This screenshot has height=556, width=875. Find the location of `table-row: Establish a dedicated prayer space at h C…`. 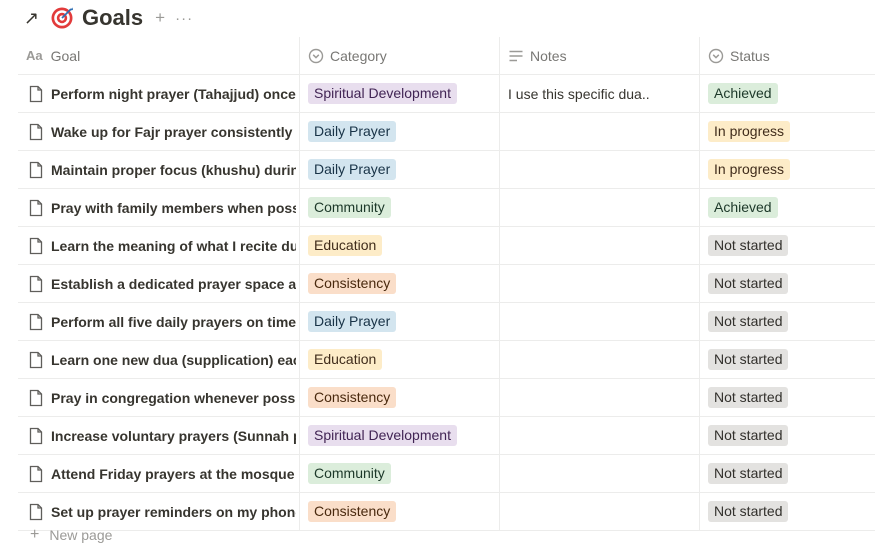

table-row: Establish a dedicated prayer space at h C… is located at coordinates (446, 284).